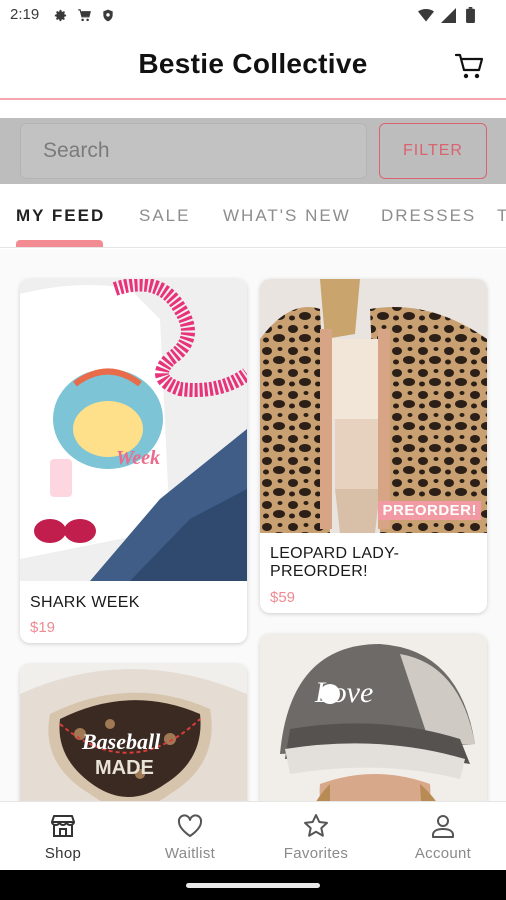 The width and height of the screenshot is (506, 900). I want to click on nav-account: Account, so click(443, 836).